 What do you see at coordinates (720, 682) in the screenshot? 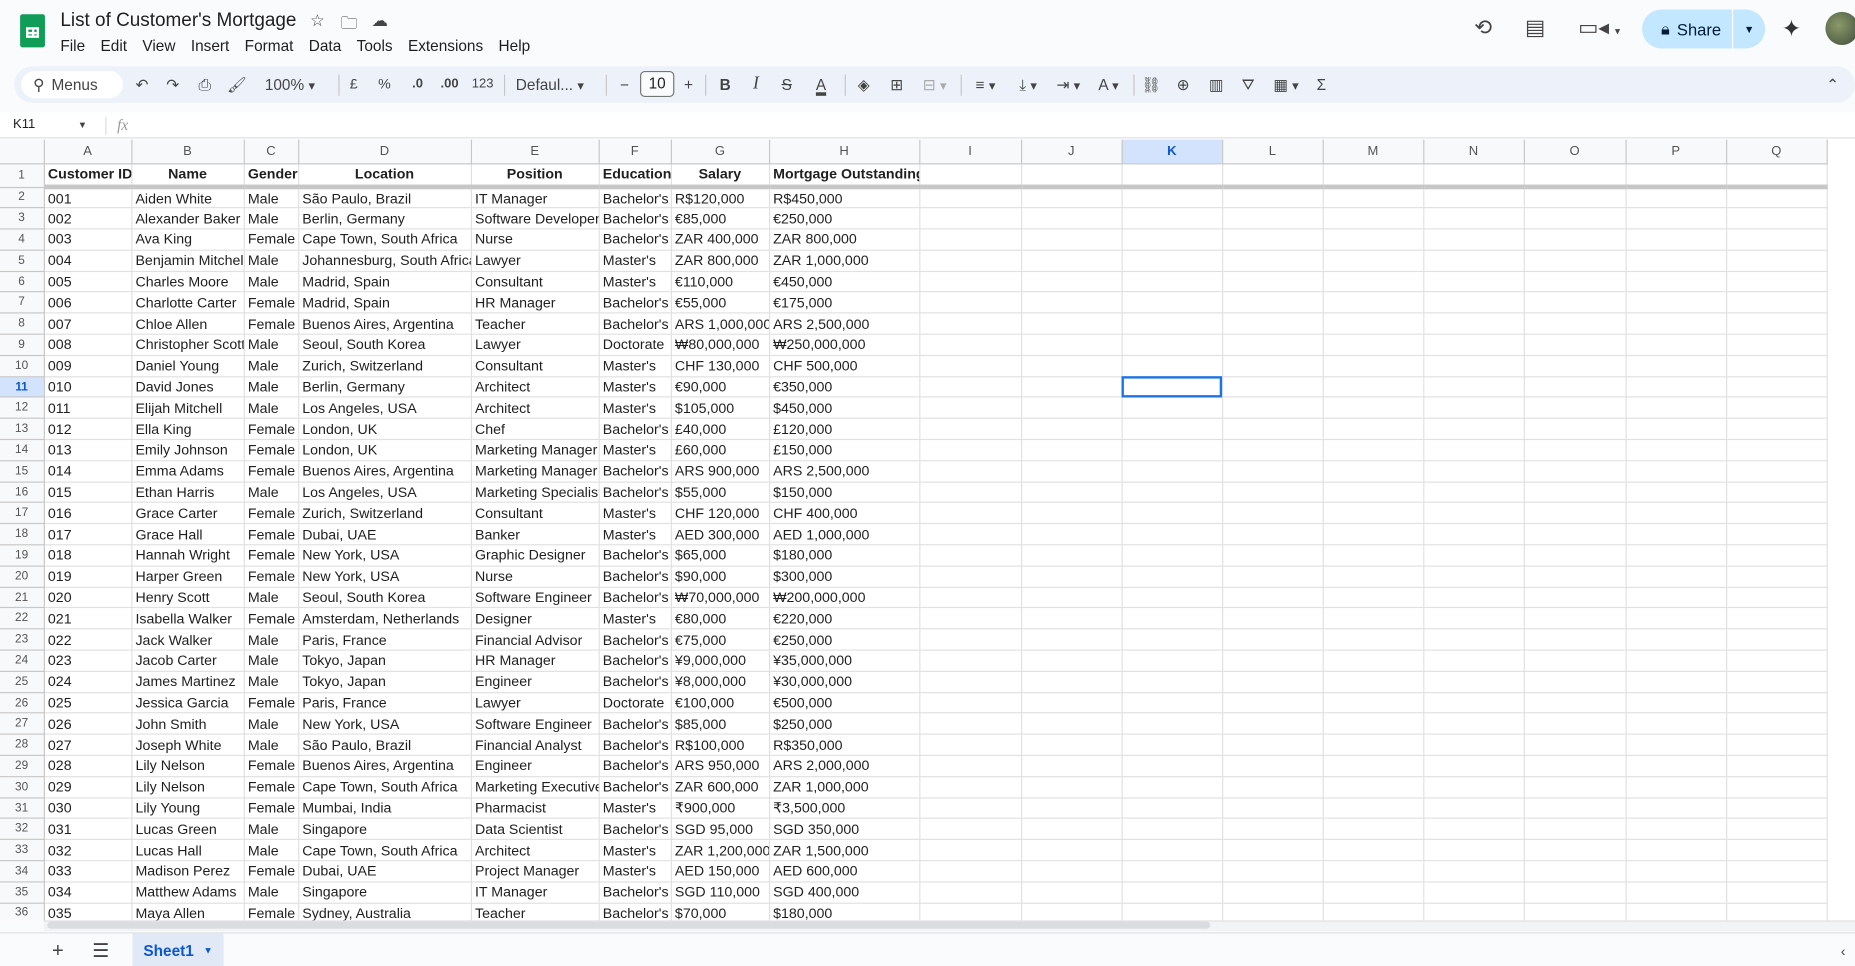
I see `cell: ¥8,000,000` at bounding box center [720, 682].